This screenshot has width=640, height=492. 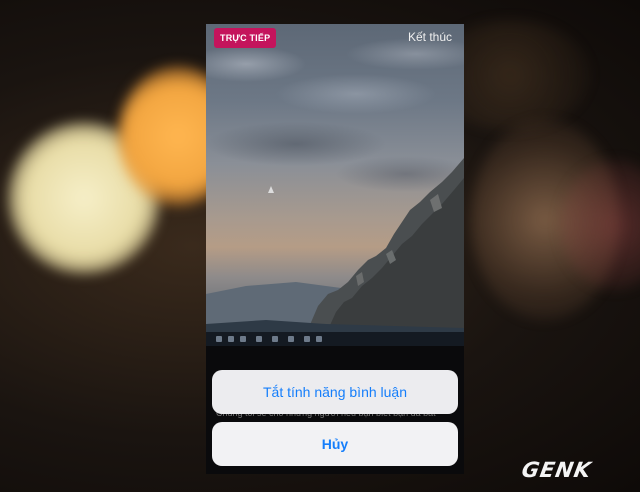 What do you see at coordinates (271, 189) in the screenshot?
I see `mouse-cursor-icon` at bounding box center [271, 189].